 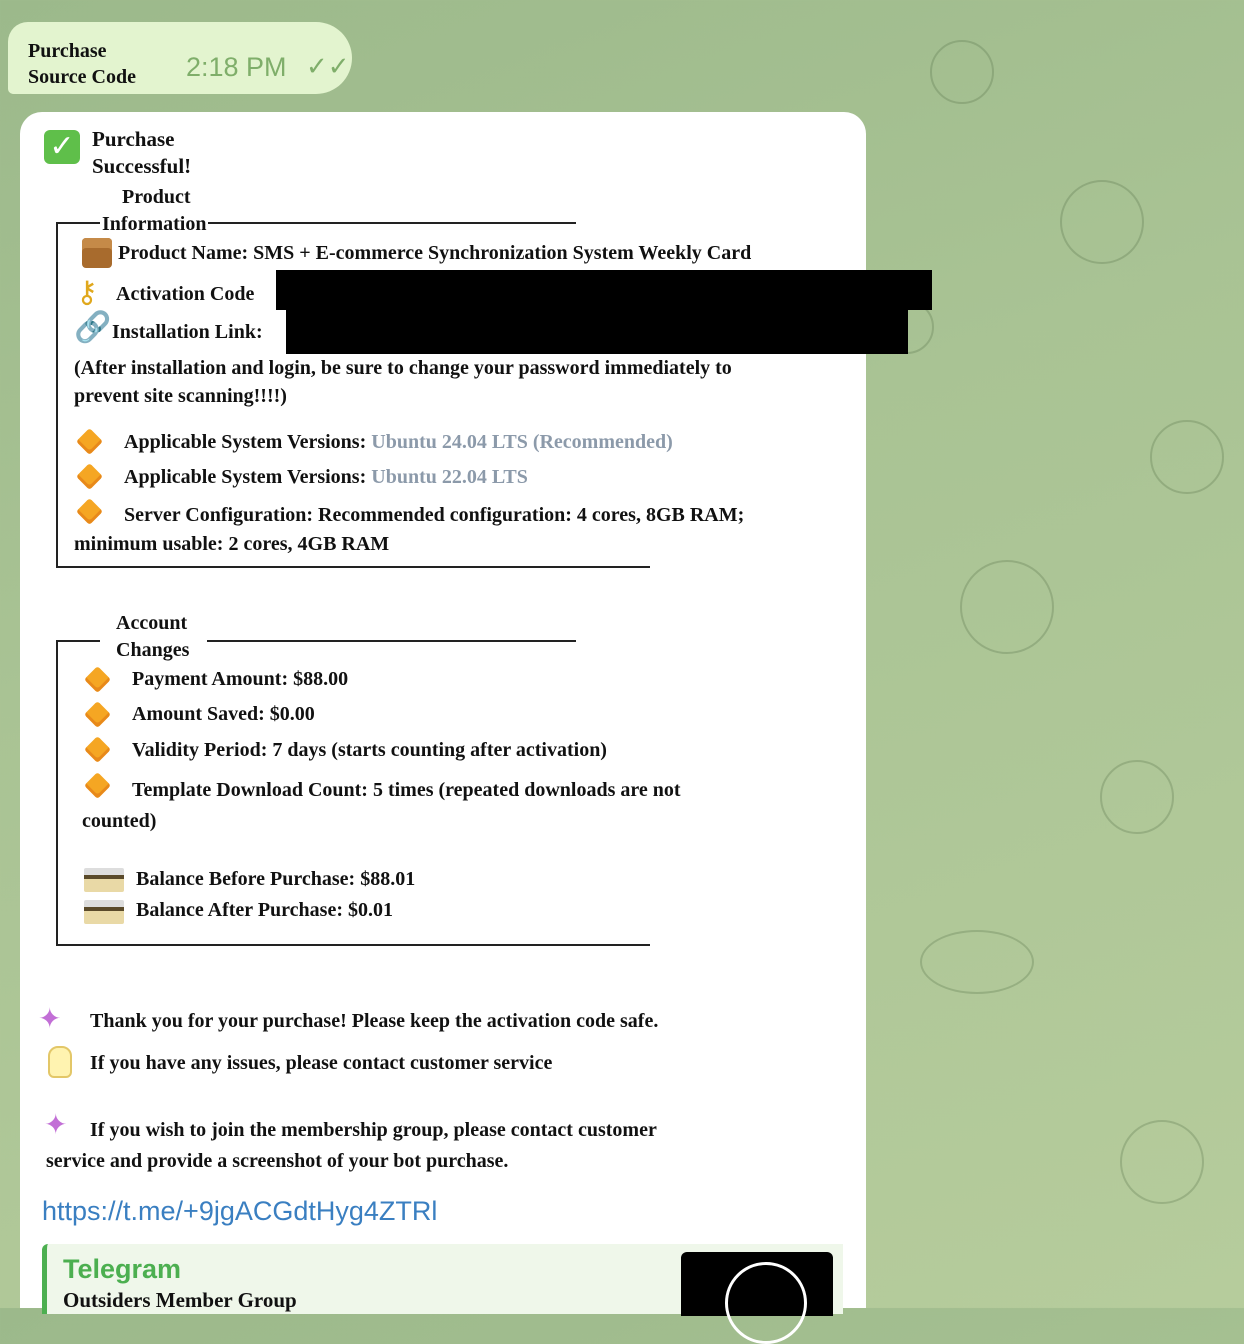 What do you see at coordinates (180, 58) in the screenshot?
I see `outgoing-message: Purchase Source Code 2:18 PM ✓✓` at bounding box center [180, 58].